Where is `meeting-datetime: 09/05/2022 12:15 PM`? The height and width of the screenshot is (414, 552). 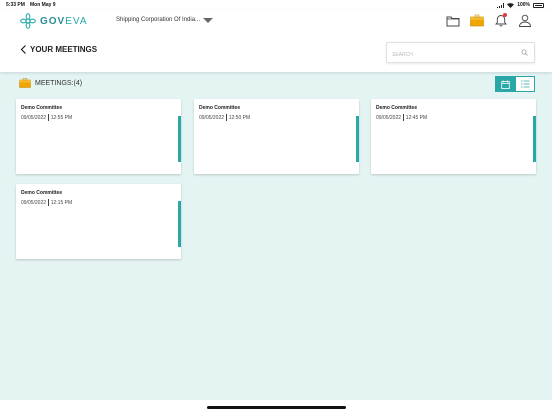
meeting-datetime: 09/05/2022 12:15 PM is located at coordinates (46, 202).